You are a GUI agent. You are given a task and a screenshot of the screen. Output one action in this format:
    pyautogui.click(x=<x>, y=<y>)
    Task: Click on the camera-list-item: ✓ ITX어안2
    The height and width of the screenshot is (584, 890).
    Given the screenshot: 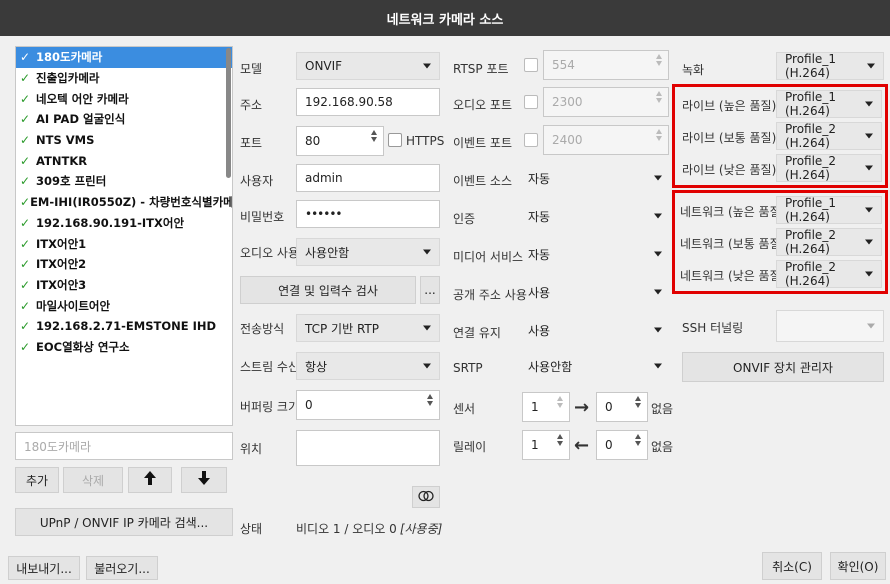 What is the action you would take?
    pyautogui.click(x=124, y=264)
    